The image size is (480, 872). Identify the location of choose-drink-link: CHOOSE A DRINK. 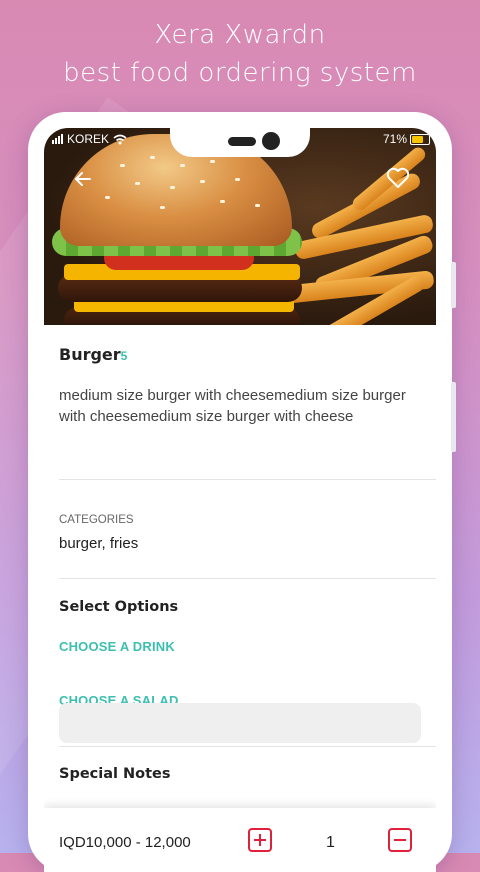
(117, 646).